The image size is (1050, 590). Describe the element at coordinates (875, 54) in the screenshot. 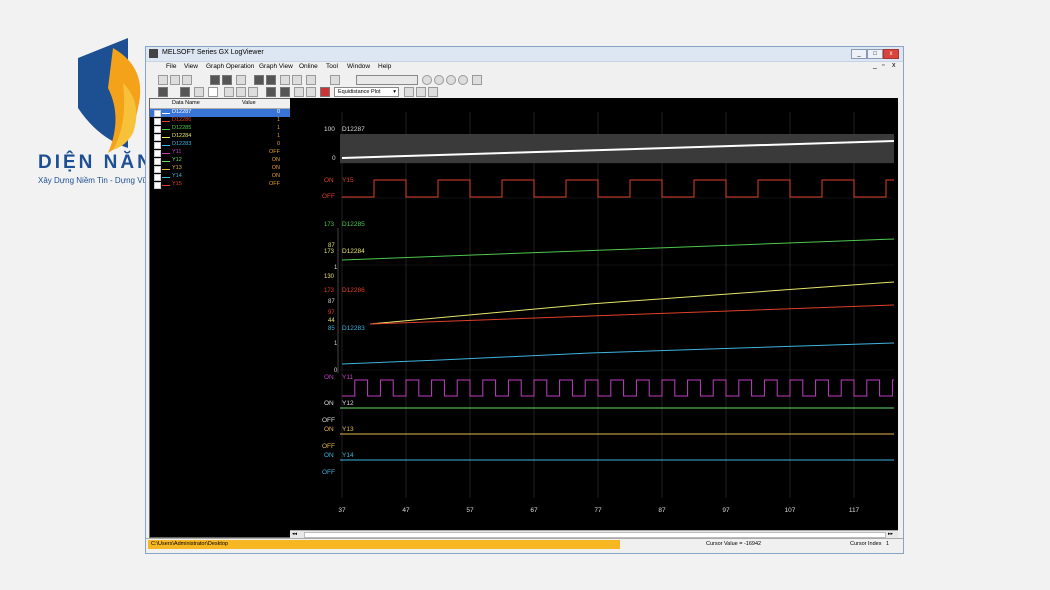

I see `maximize-button: □` at that location.